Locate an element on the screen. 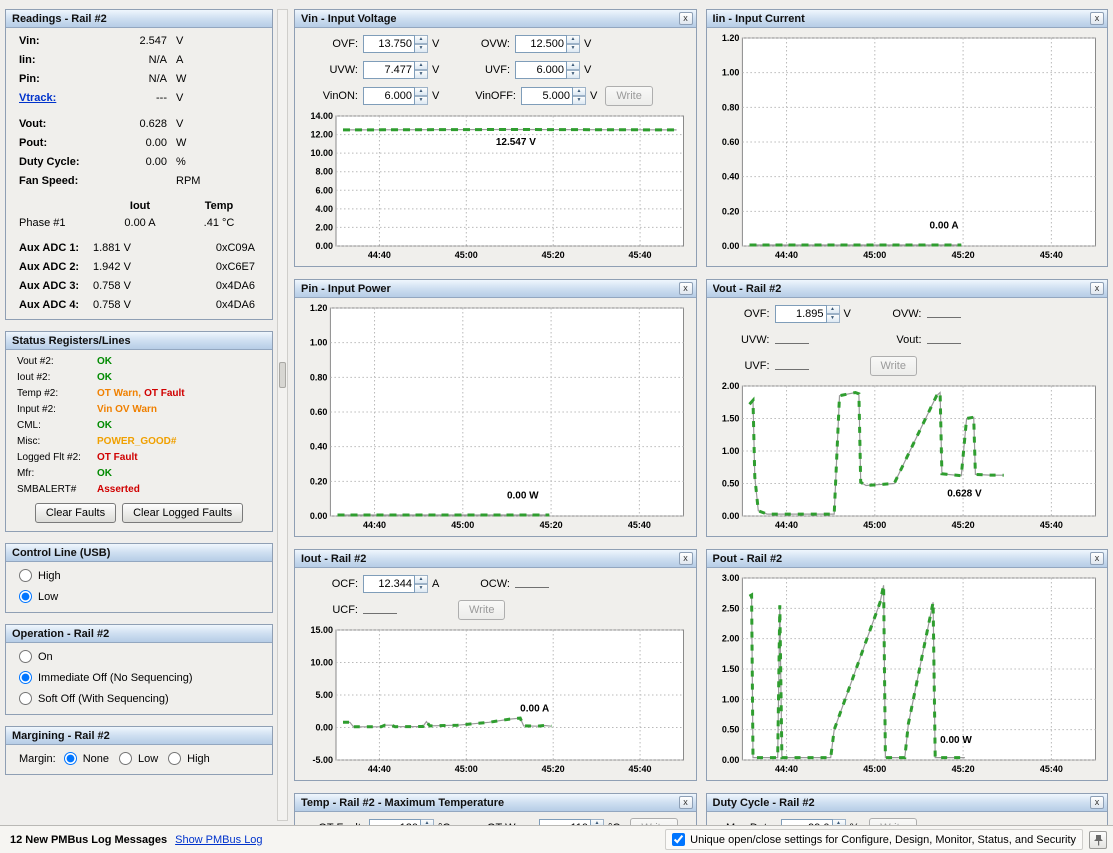 This screenshot has height=853, width=1113. phase-iout: 0.00 A is located at coordinates (140, 222).